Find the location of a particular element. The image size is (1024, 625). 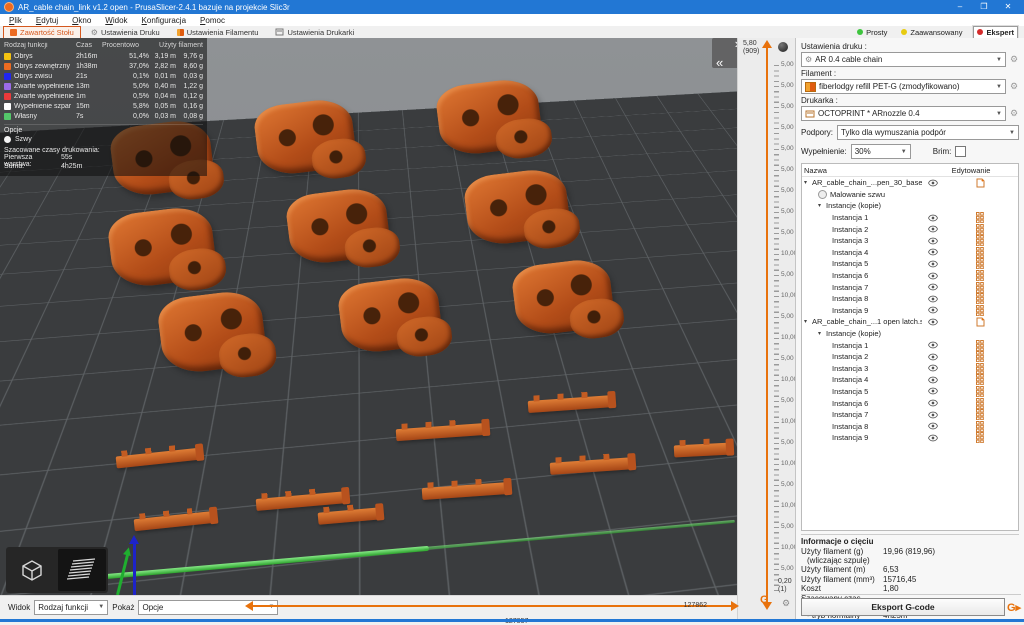

tab-printer-settings: Ustawienia Drukarki is located at coordinates (314, 32).